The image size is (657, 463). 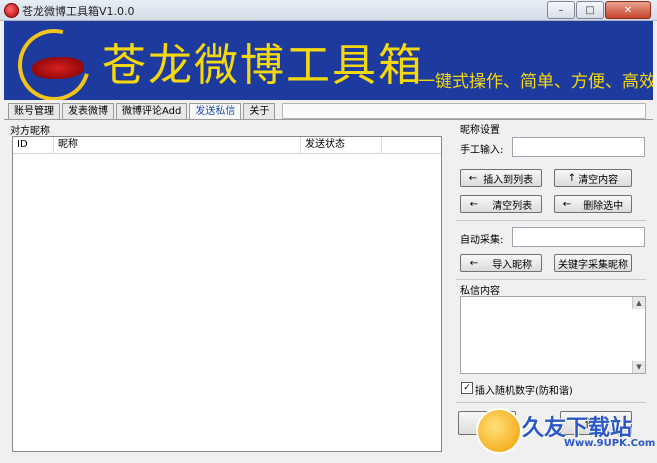 I want to click on checkmark-icon: ✓, so click(x=467, y=388).